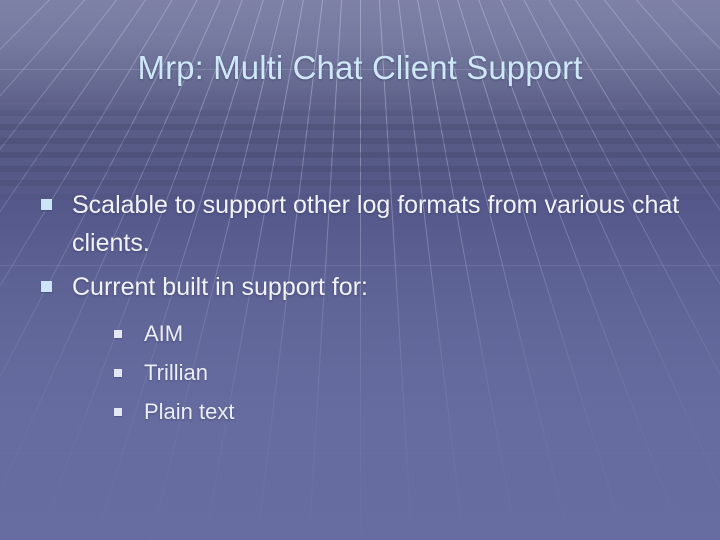 This screenshot has width=720, height=540. I want to click on bullet-item-level2: AIM, so click(382, 333).